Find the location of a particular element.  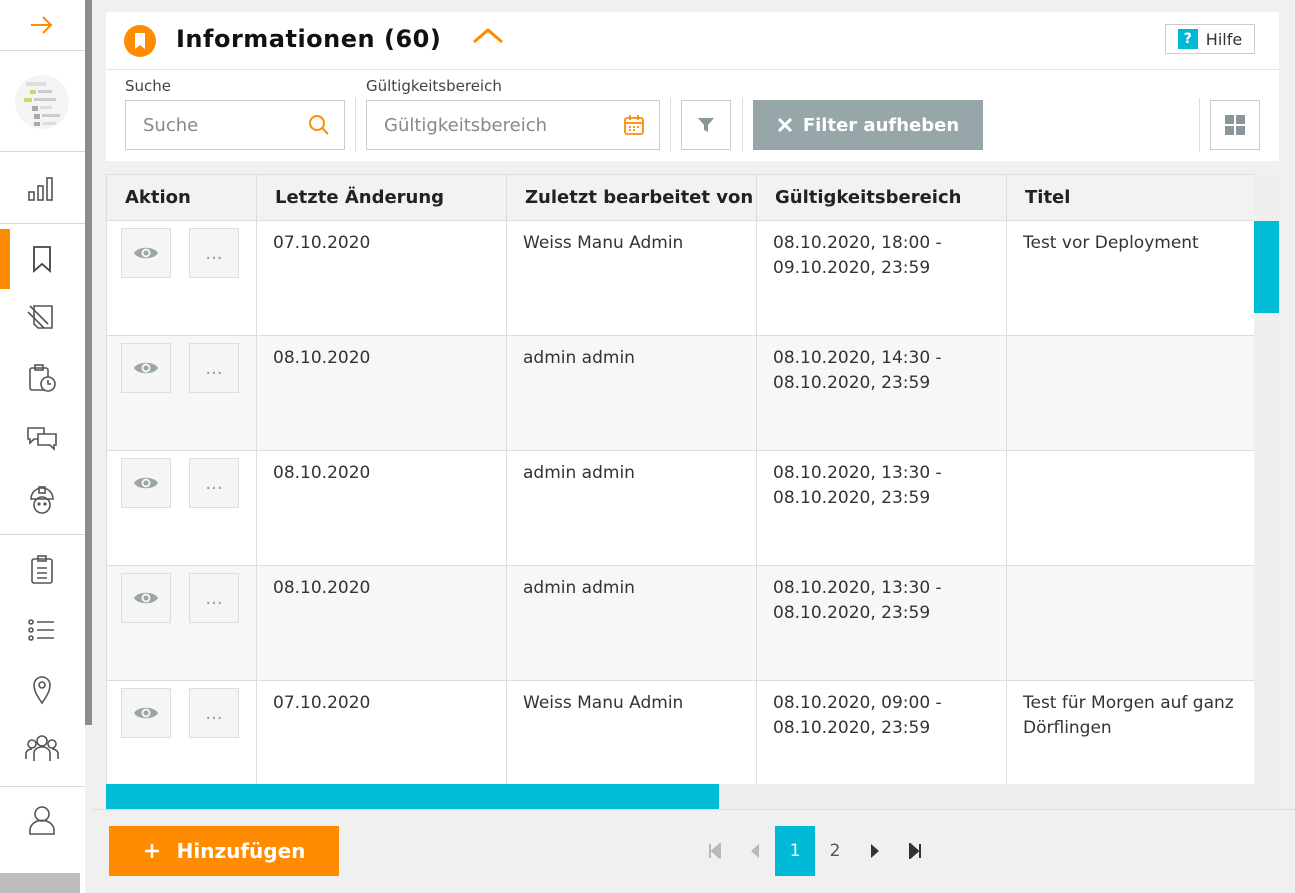

pagination: 1 2 is located at coordinates (815, 851).